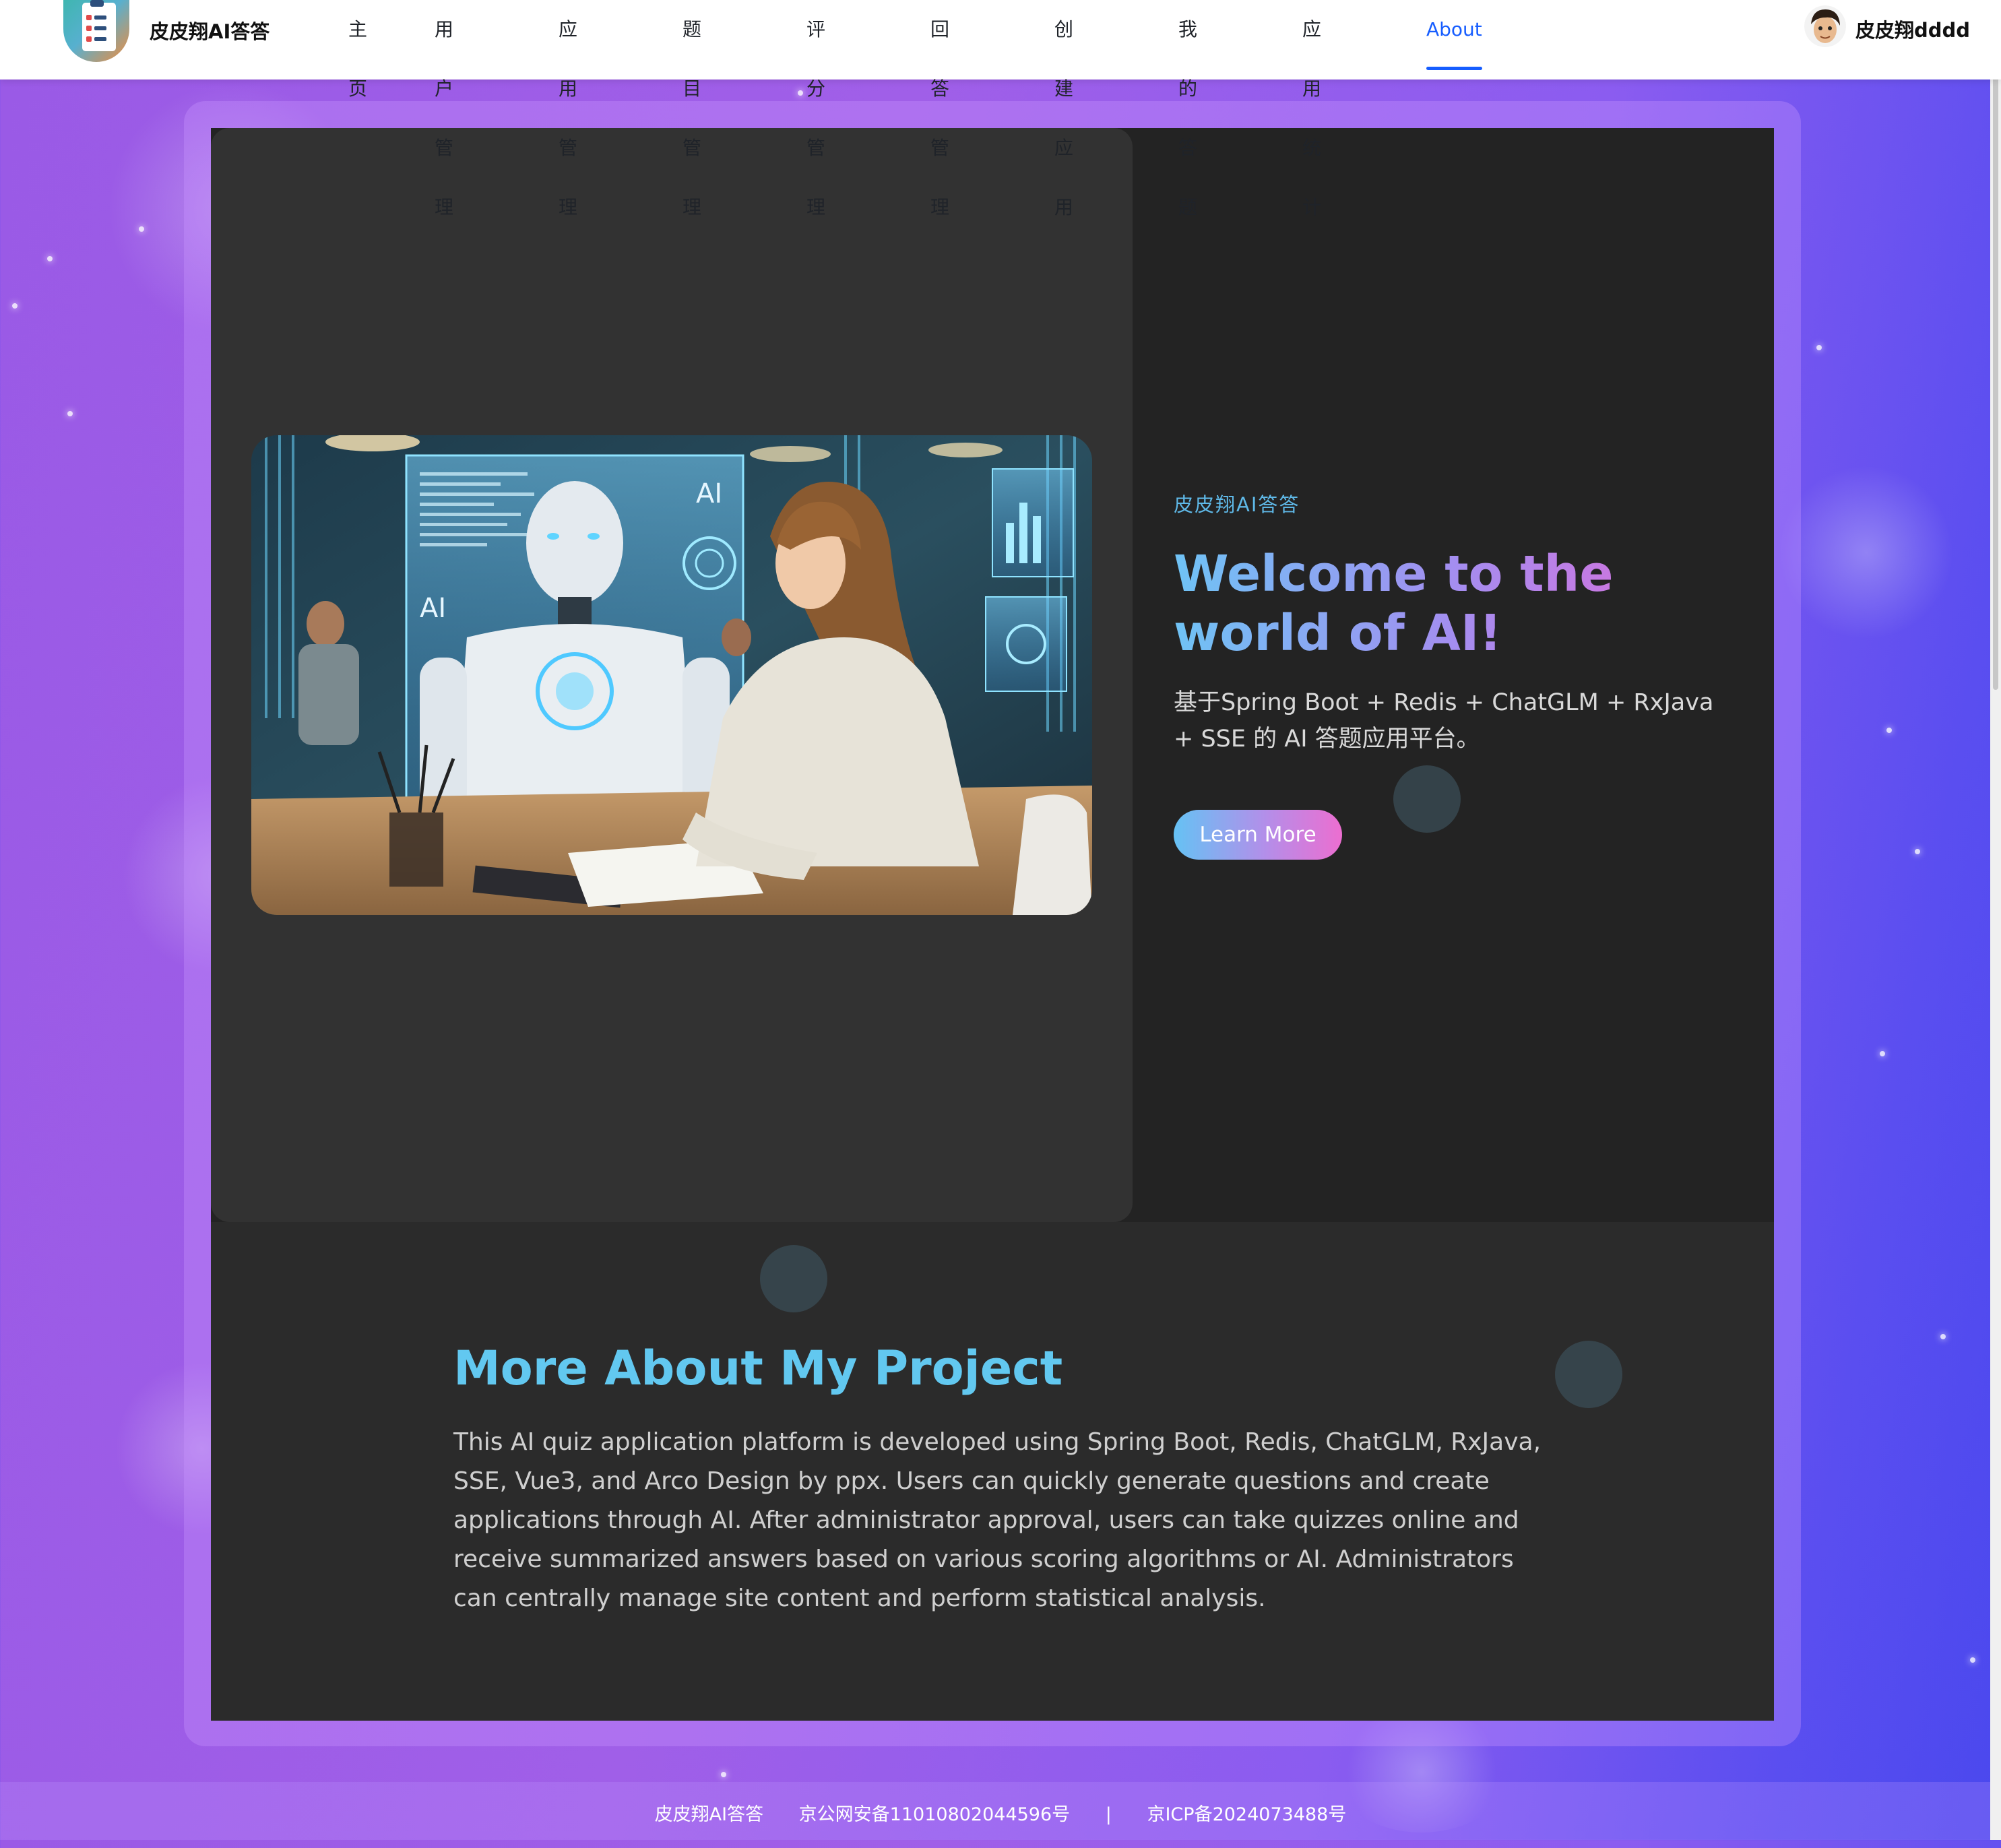 The height and width of the screenshot is (1848, 2001). I want to click on nav-user-management: 用户管理, so click(444, 109).